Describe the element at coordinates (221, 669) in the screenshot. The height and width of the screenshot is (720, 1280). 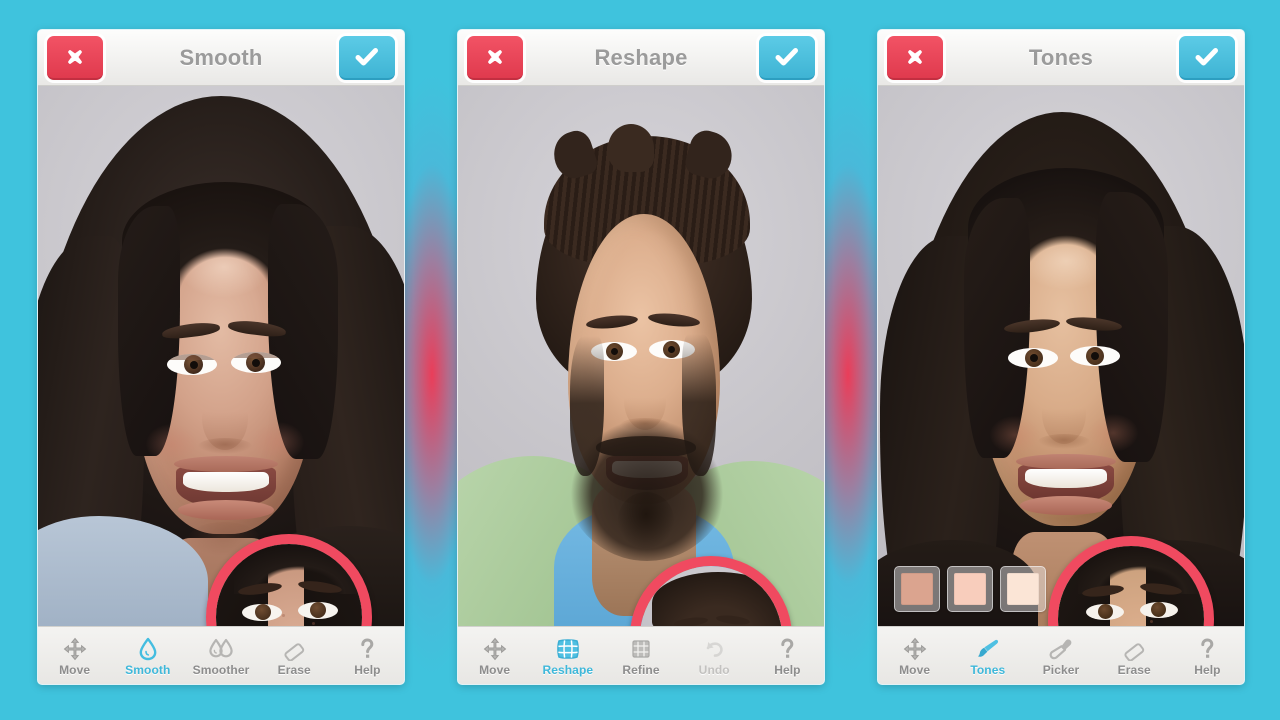
I see `tool-label: Smoother` at that location.